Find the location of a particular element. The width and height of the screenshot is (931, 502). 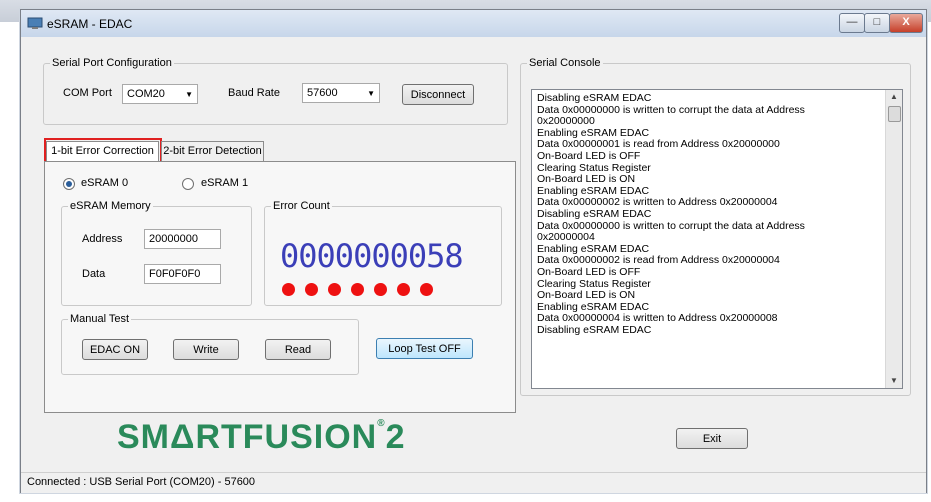

disconnect-button: Disconnect is located at coordinates (438, 94).